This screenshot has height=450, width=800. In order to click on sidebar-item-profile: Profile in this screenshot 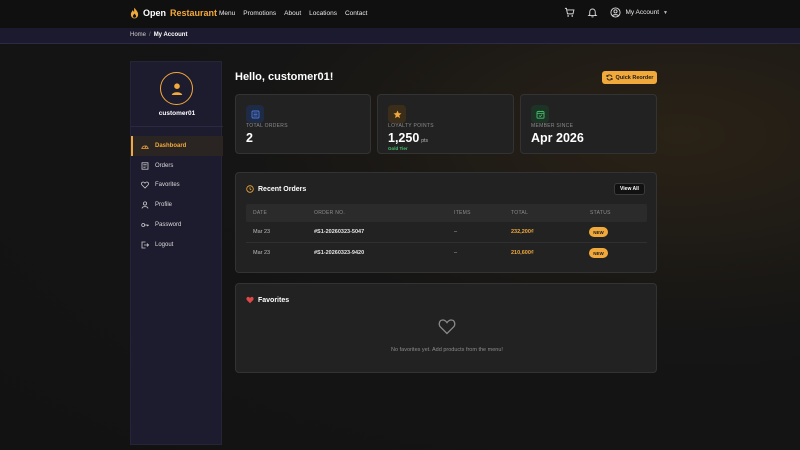, I will do `click(177, 205)`.